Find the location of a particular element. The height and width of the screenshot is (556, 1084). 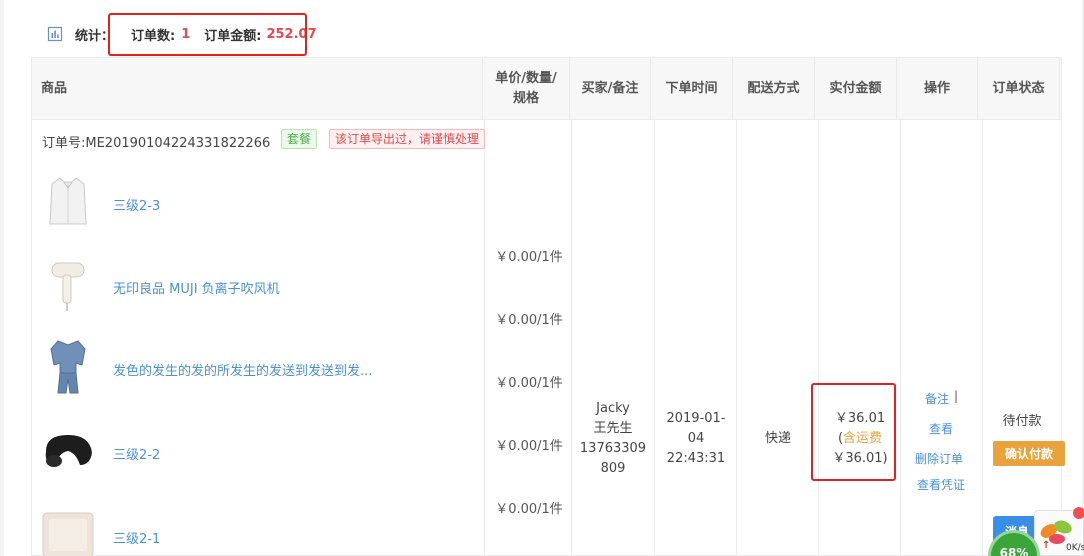

product-image-neck-pillow is located at coordinates (68, 451).